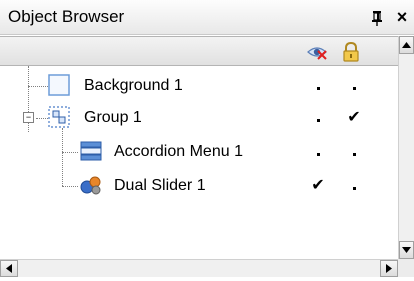 This screenshot has height=281, width=414. What do you see at coordinates (377, 18) in the screenshot?
I see `pin-icon` at bounding box center [377, 18].